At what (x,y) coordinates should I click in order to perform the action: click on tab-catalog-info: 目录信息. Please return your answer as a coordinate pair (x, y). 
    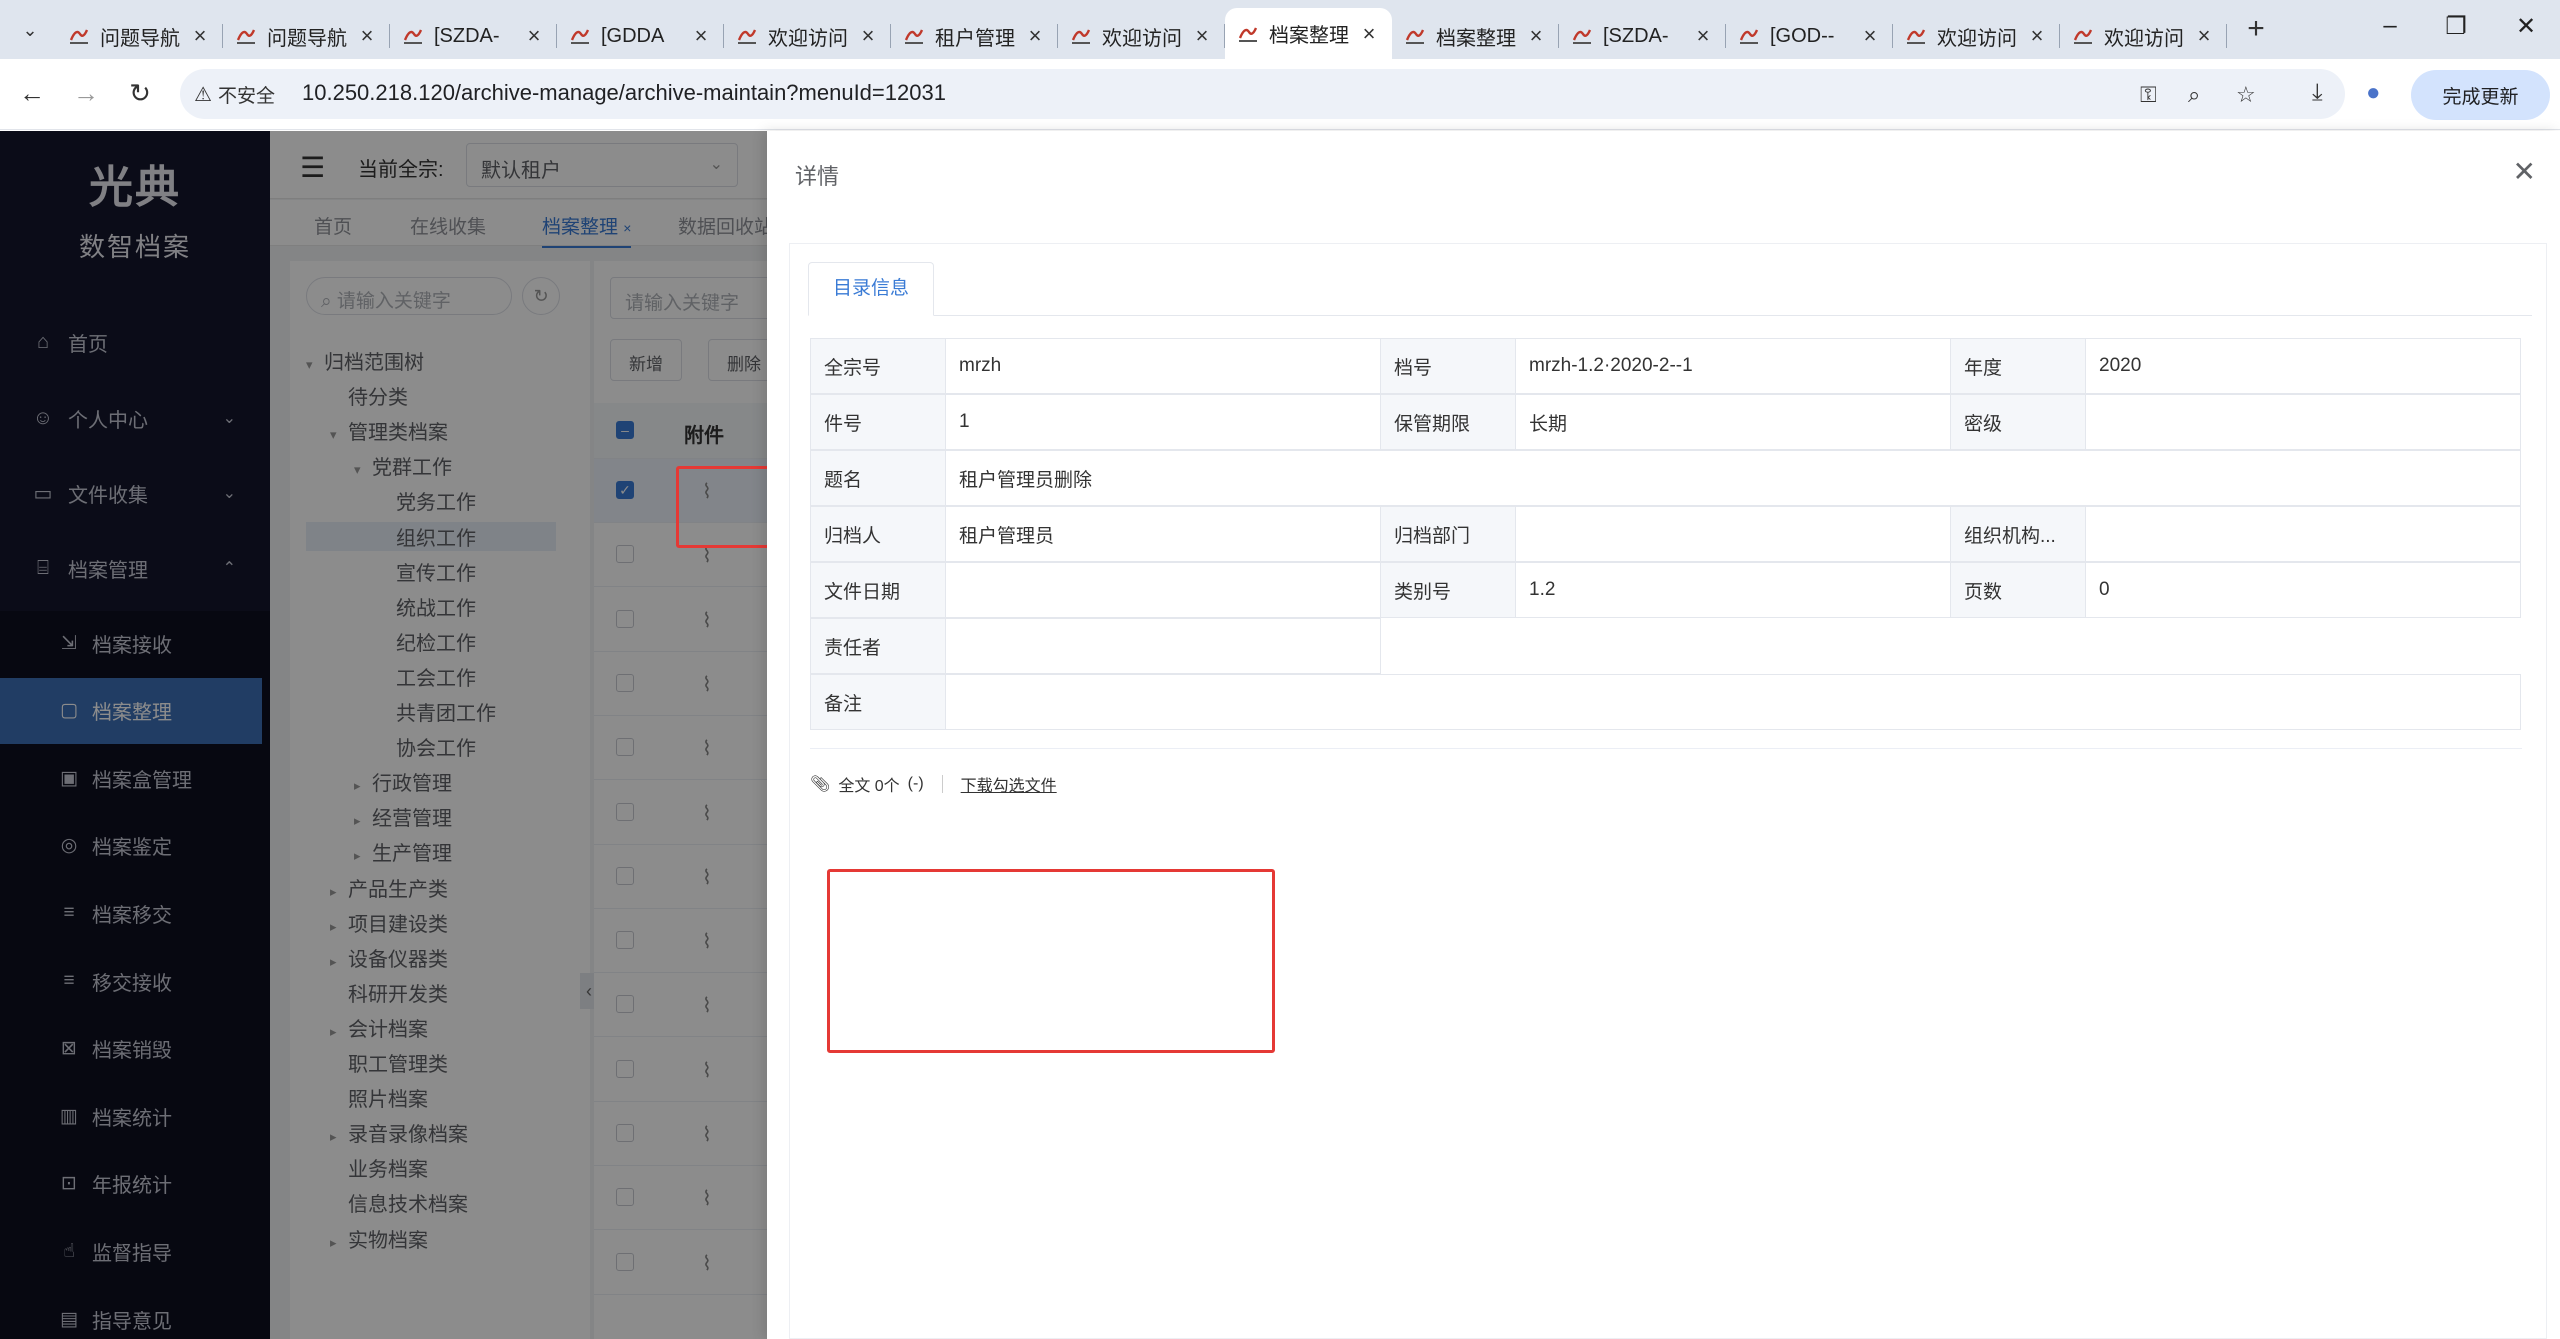
    Looking at the image, I should click on (871, 289).